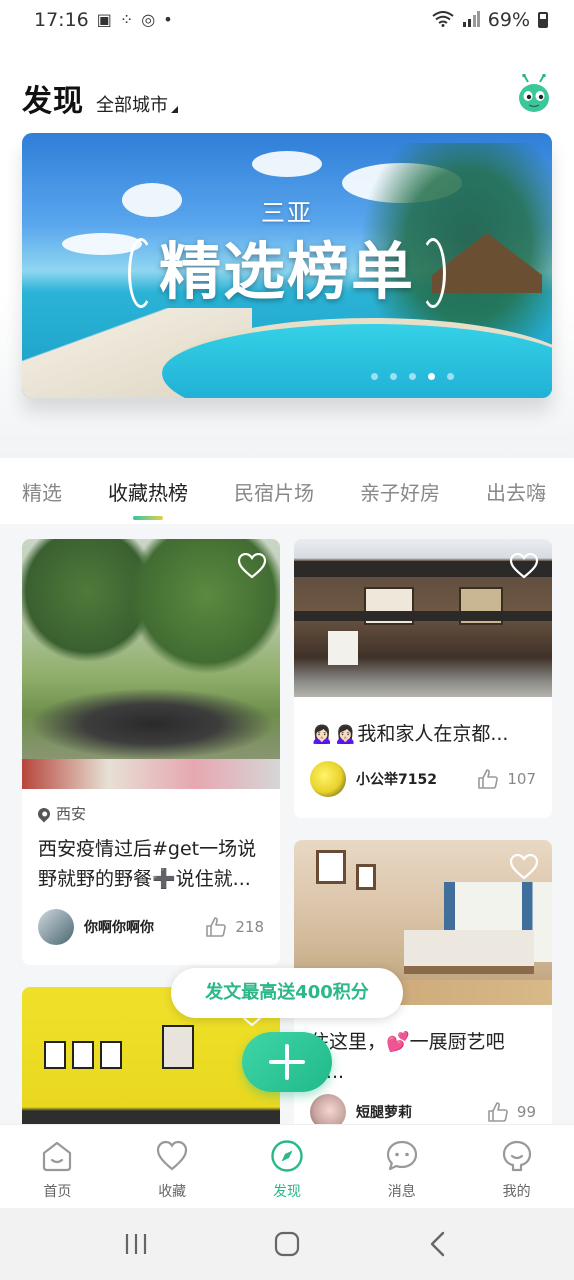 This screenshot has height=1280, width=574. I want to click on recent-apps-button, so click(136, 1244).